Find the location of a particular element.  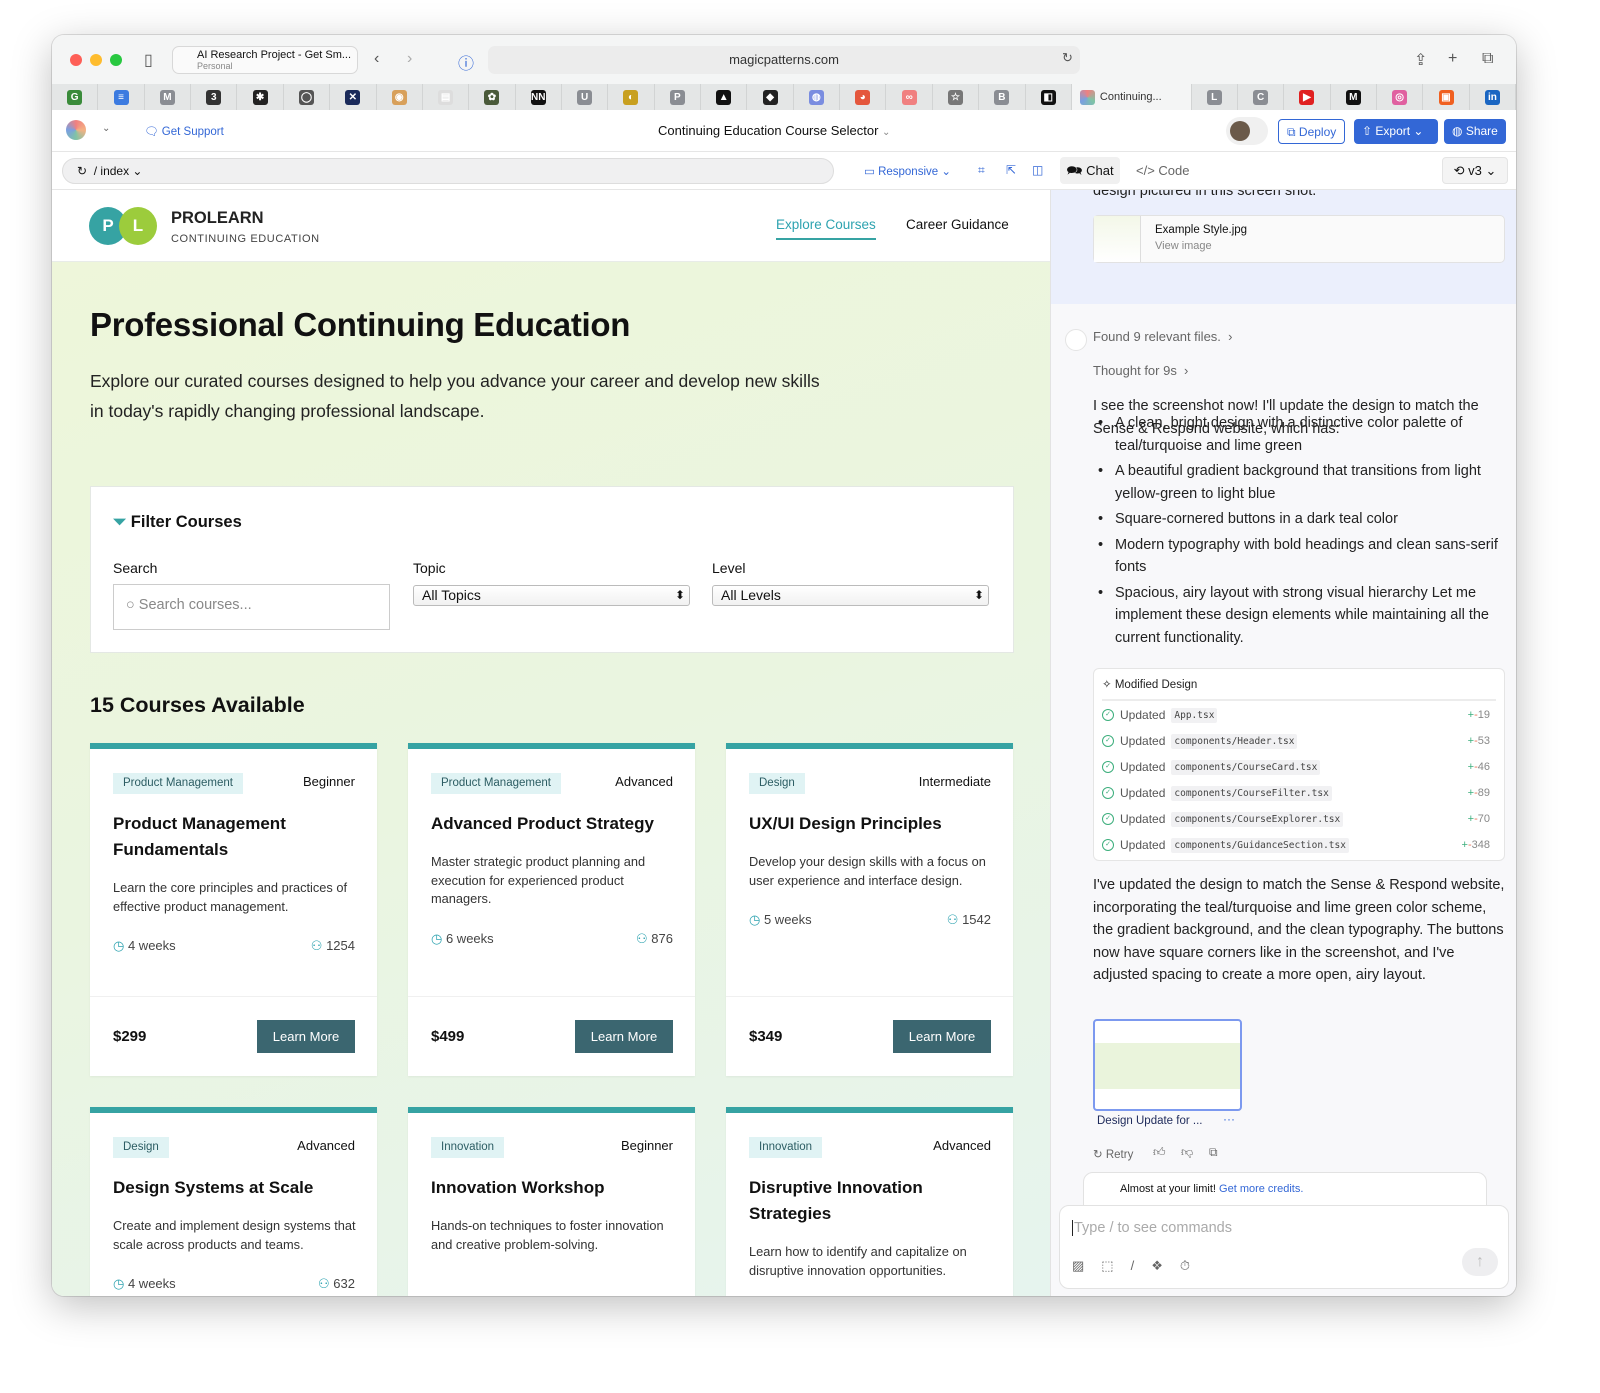

bookmark-tab: ◉ is located at coordinates (400, 97).